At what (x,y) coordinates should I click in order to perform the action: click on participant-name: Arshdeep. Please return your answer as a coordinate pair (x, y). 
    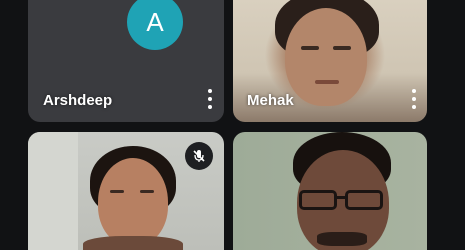
    Looking at the image, I should click on (78, 100).